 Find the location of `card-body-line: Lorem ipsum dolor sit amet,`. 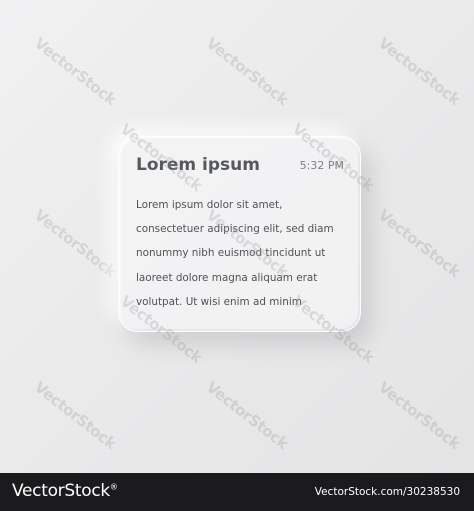

card-body-line: Lorem ipsum dolor sit amet, is located at coordinates (209, 205).